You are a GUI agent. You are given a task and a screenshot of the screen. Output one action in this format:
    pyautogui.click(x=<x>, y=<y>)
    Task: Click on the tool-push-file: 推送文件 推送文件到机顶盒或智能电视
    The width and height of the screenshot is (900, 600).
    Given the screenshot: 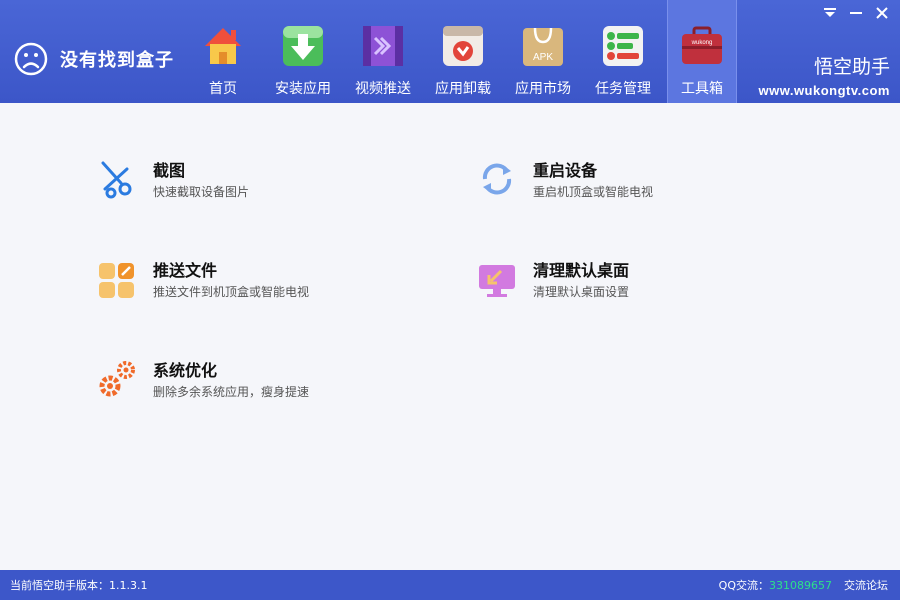 What is the action you would take?
    pyautogui.click(x=247, y=287)
    